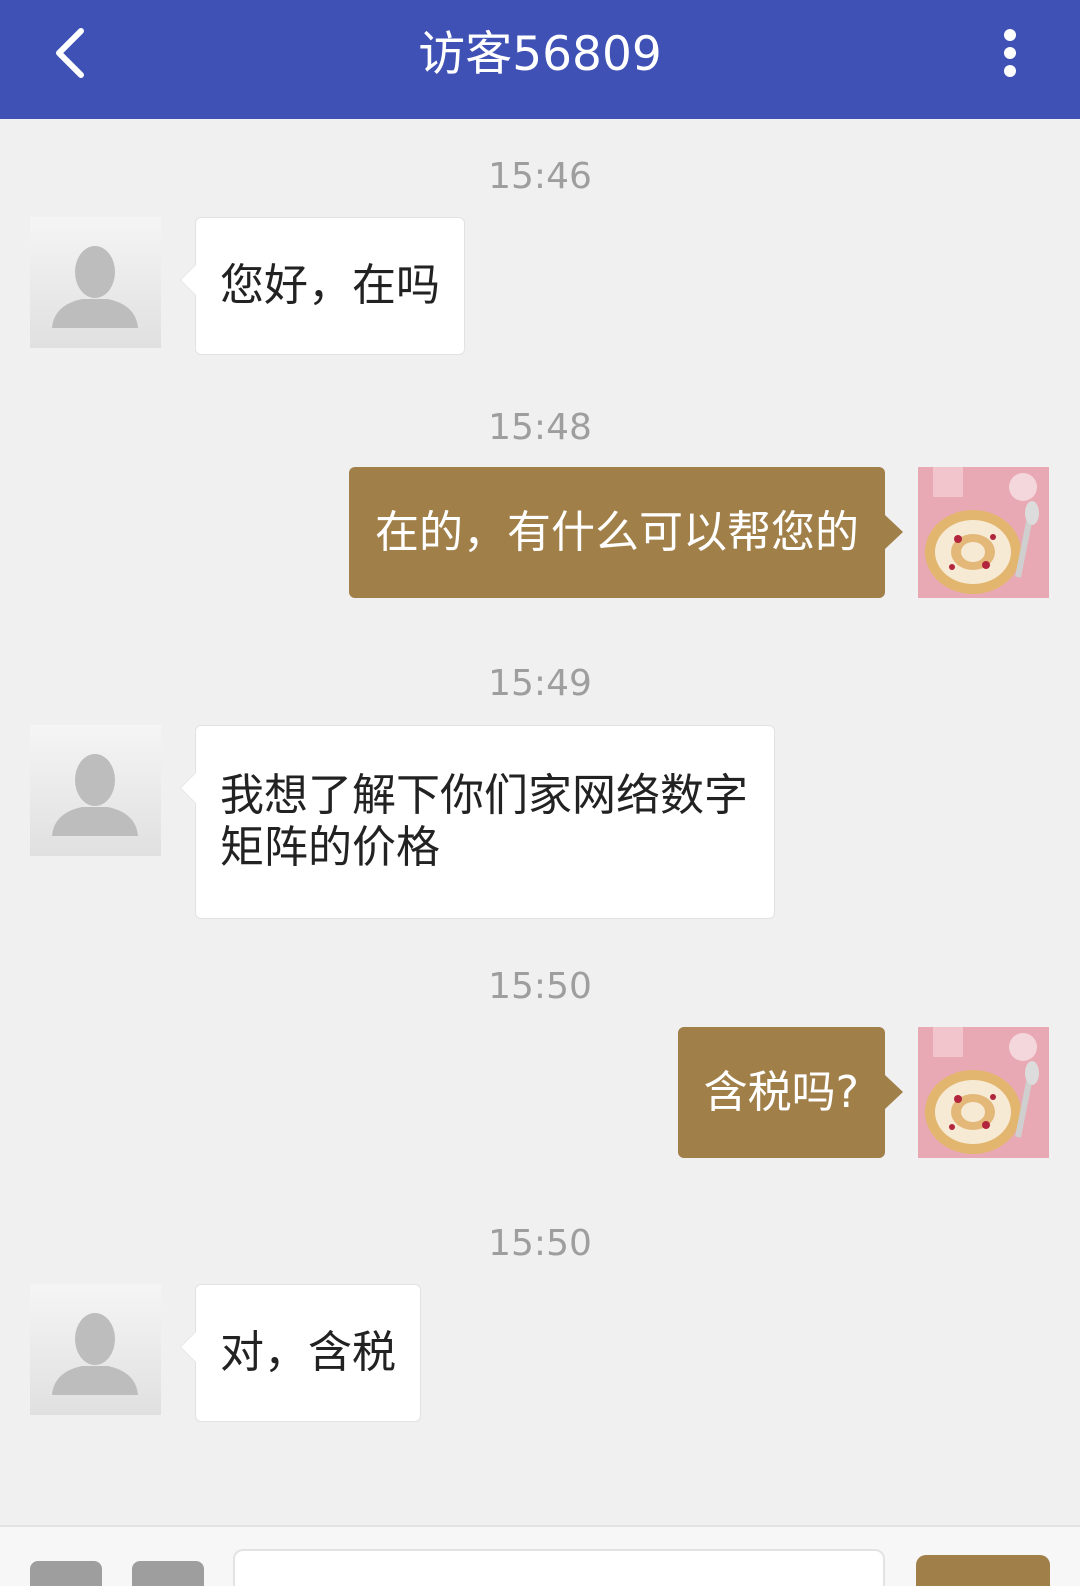 The width and height of the screenshot is (1080, 1586). What do you see at coordinates (540, 683) in the screenshot?
I see `message-timestamp: 15:49` at bounding box center [540, 683].